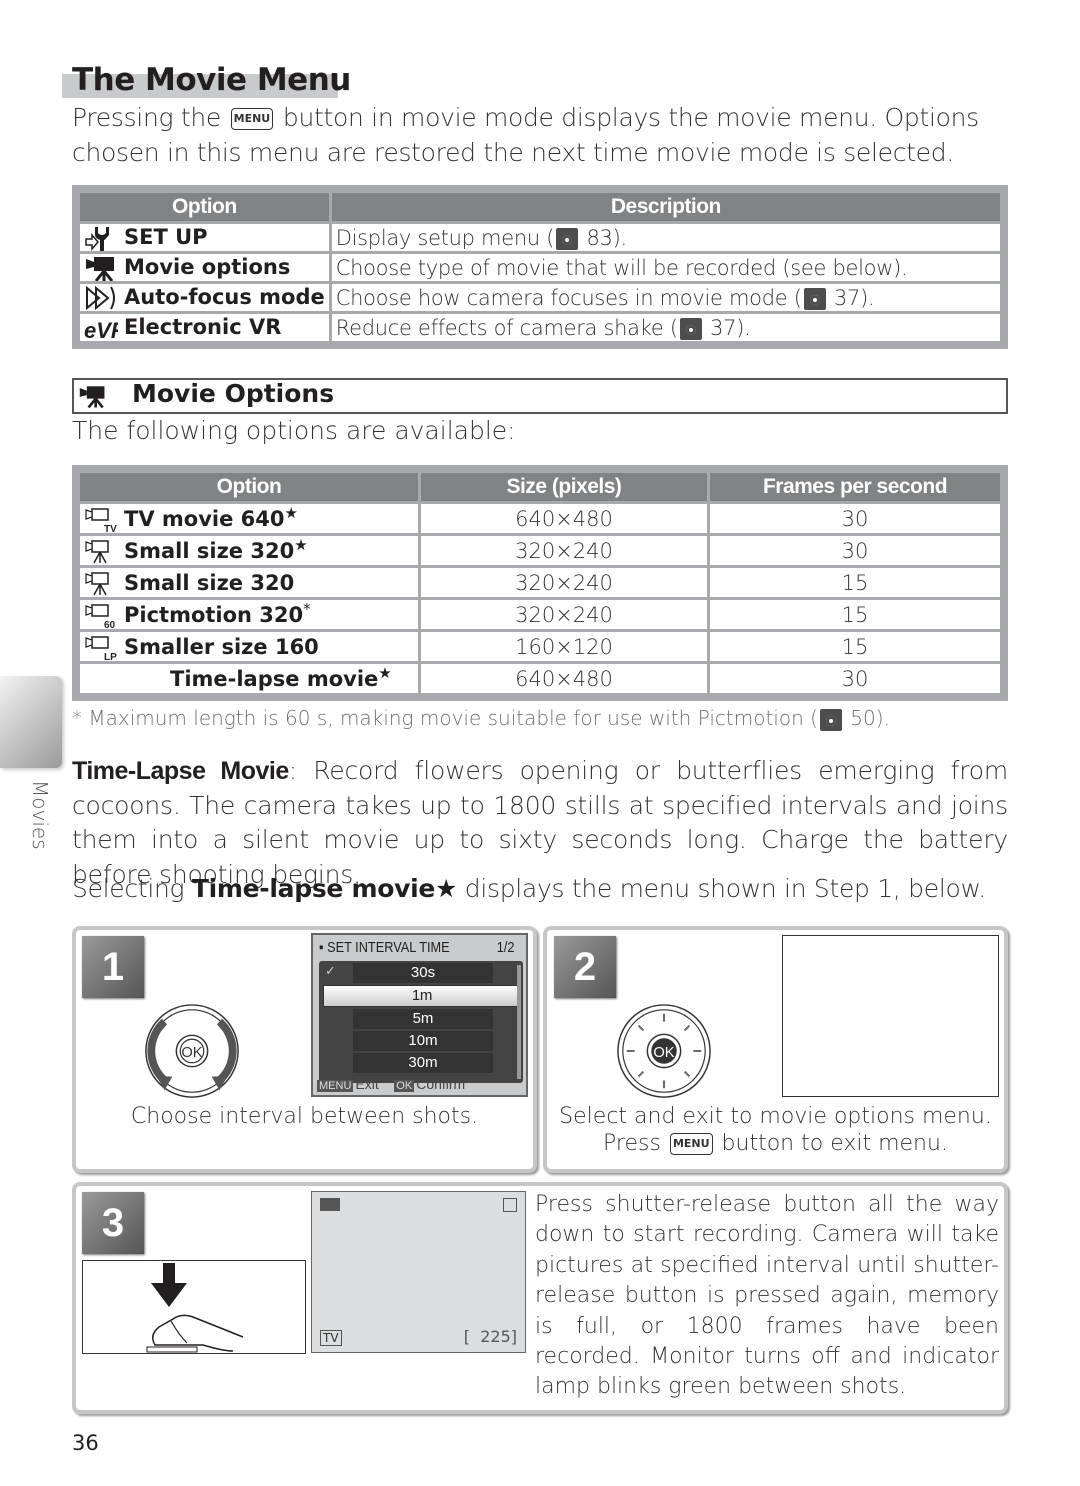 This screenshot has height=1486, width=1080. I want to click on frames-remaining-value: 225, so click(495, 1336).